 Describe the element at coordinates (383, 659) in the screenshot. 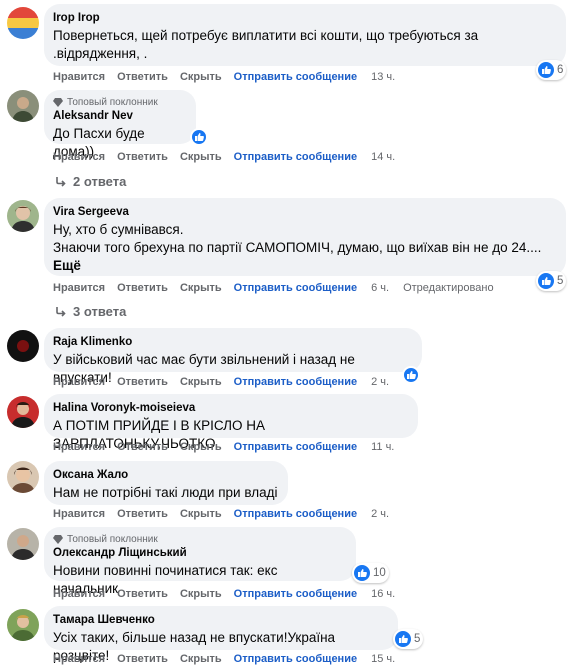

I see `comment-time: 15 ч.` at that location.